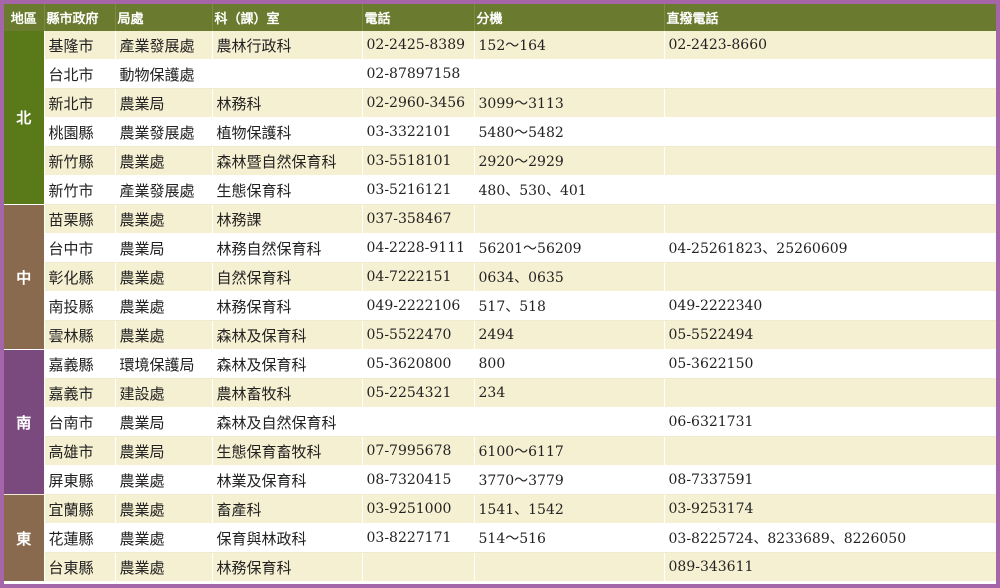  I want to click on extension-cell: 800, so click(569, 364).